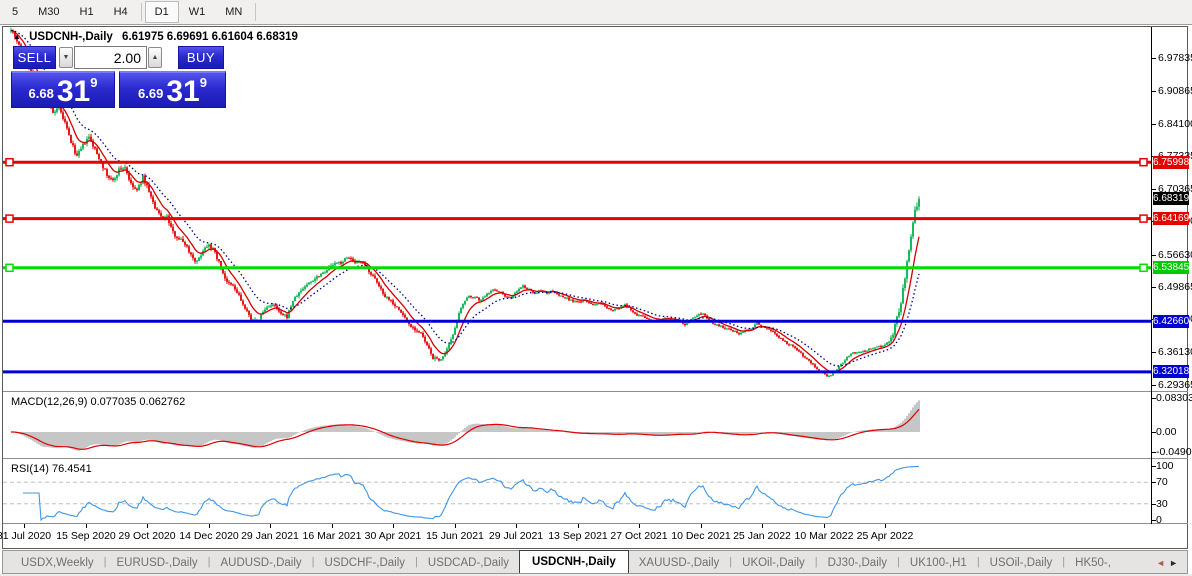 This screenshot has height=576, width=1192. What do you see at coordinates (762, 536) in the screenshot?
I see `date-label: 25 Jan 2022` at bounding box center [762, 536].